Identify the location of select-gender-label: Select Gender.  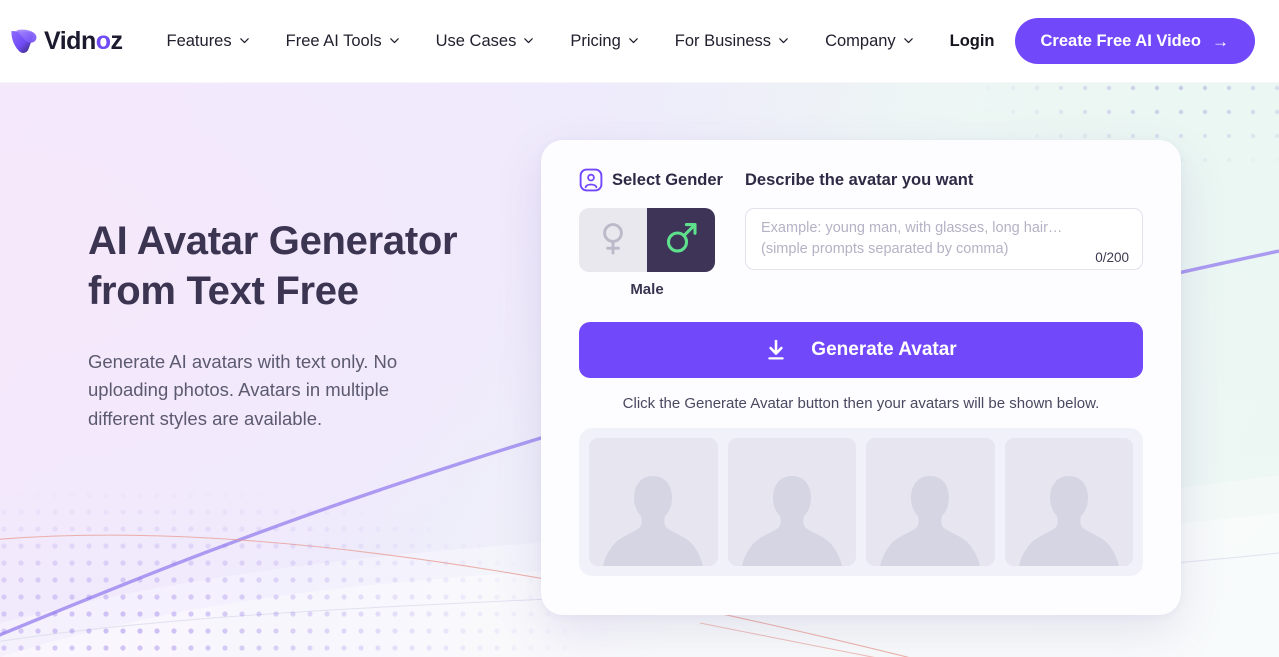
(667, 179).